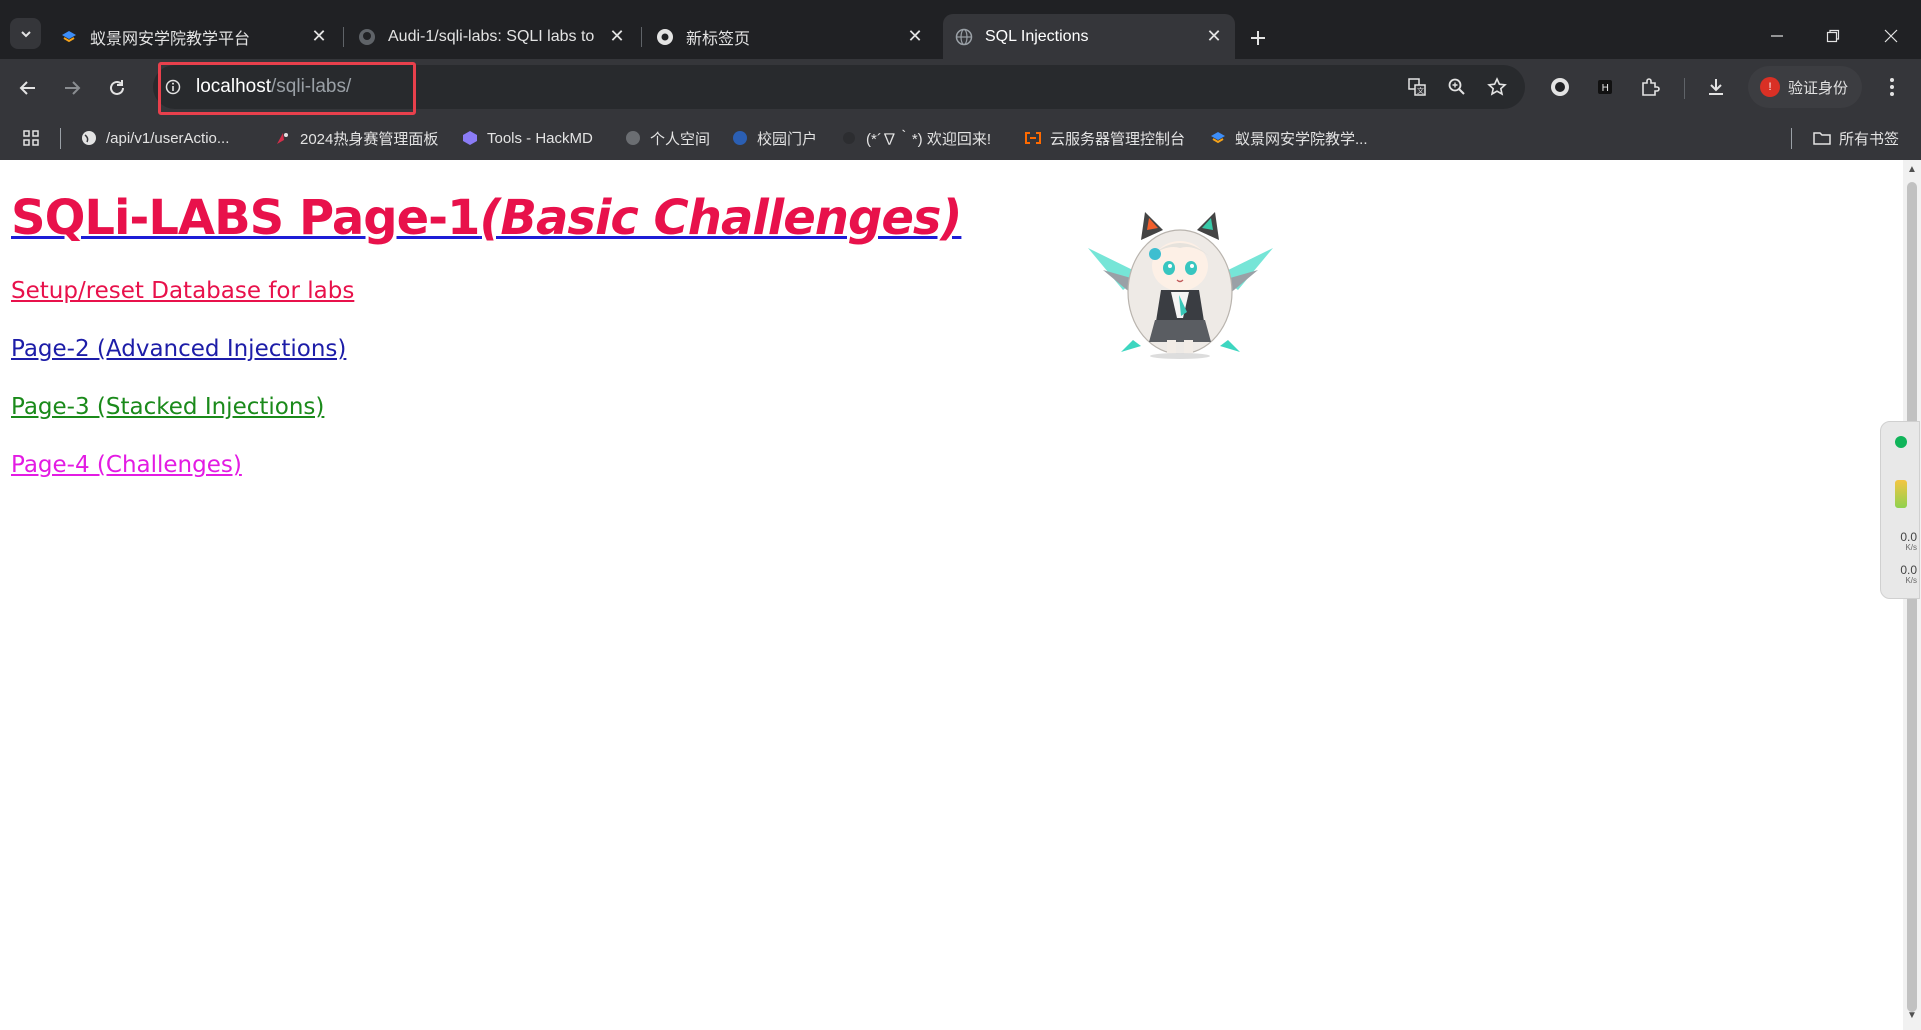 Image resolution: width=1921 pixels, height=1030 pixels. I want to click on download-unit: K/s, so click(1911, 580).